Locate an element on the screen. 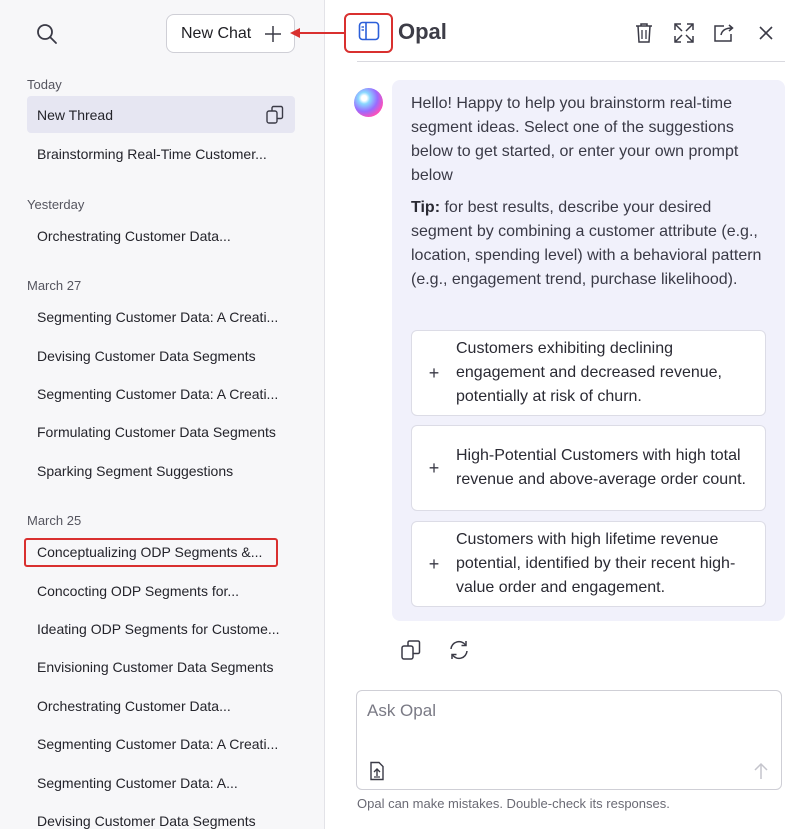 Image resolution: width=803 pixels, height=829 pixels. thread-title: Formulating Customer Data Segments is located at coordinates (156, 431).